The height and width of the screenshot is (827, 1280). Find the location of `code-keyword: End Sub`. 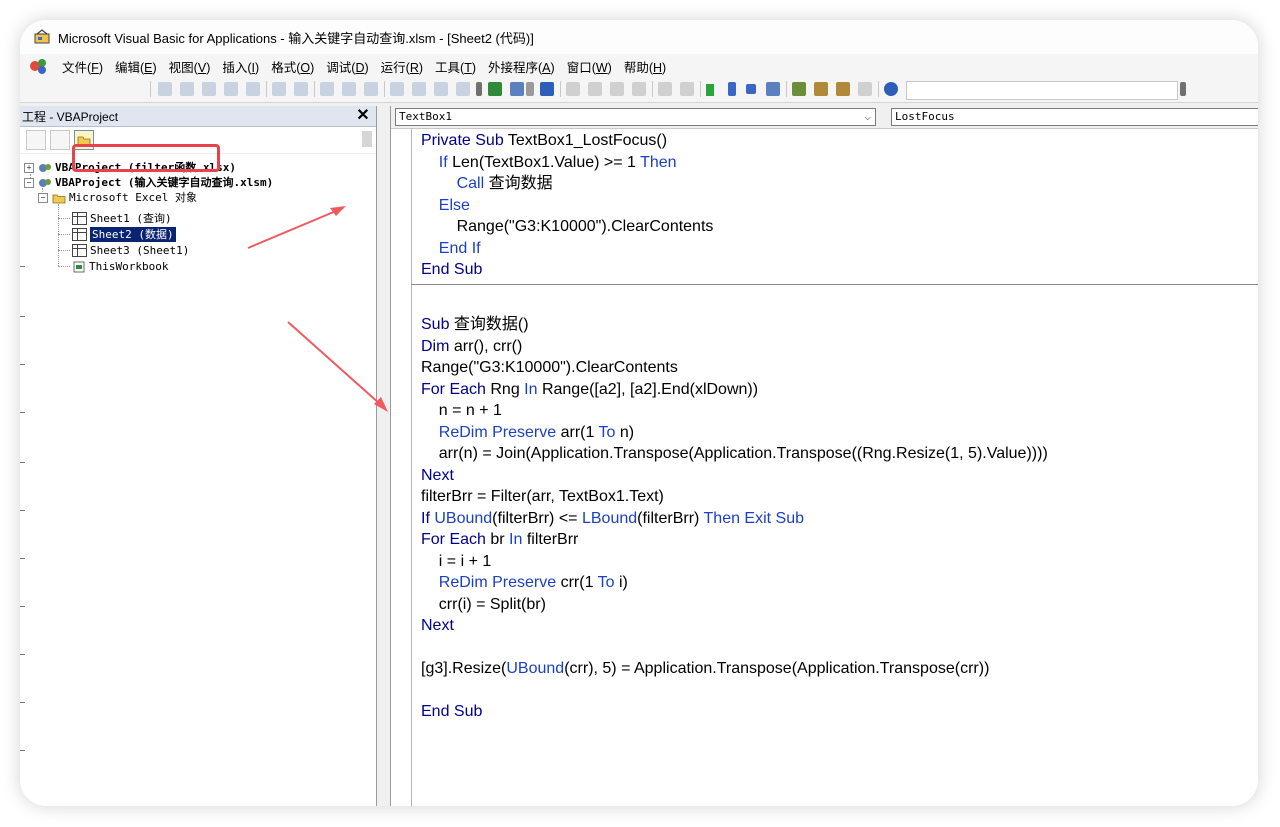

code-keyword: End Sub is located at coordinates (452, 711).